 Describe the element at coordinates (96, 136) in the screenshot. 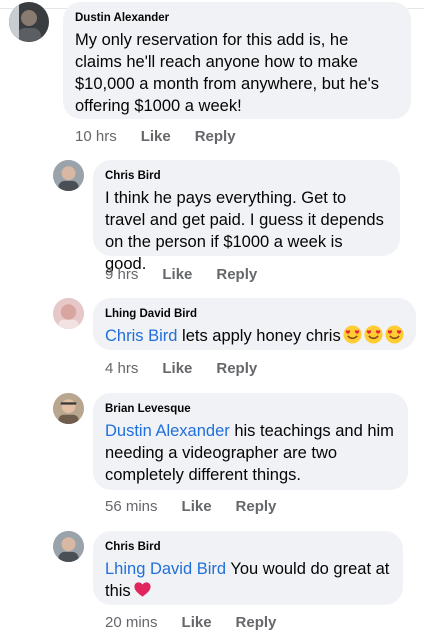

I see `comment-timestamp: 10 hrs` at that location.